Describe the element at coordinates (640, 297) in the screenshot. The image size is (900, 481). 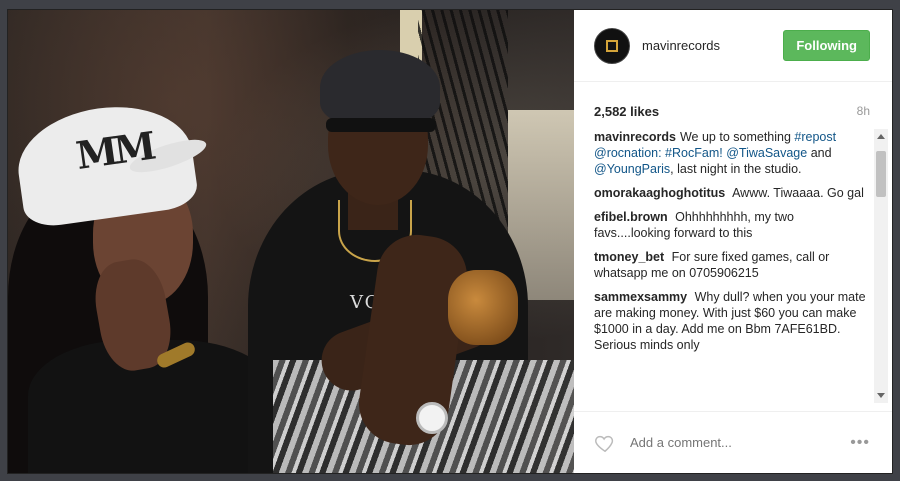
I see `comment-username: sammexsammy` at that location.